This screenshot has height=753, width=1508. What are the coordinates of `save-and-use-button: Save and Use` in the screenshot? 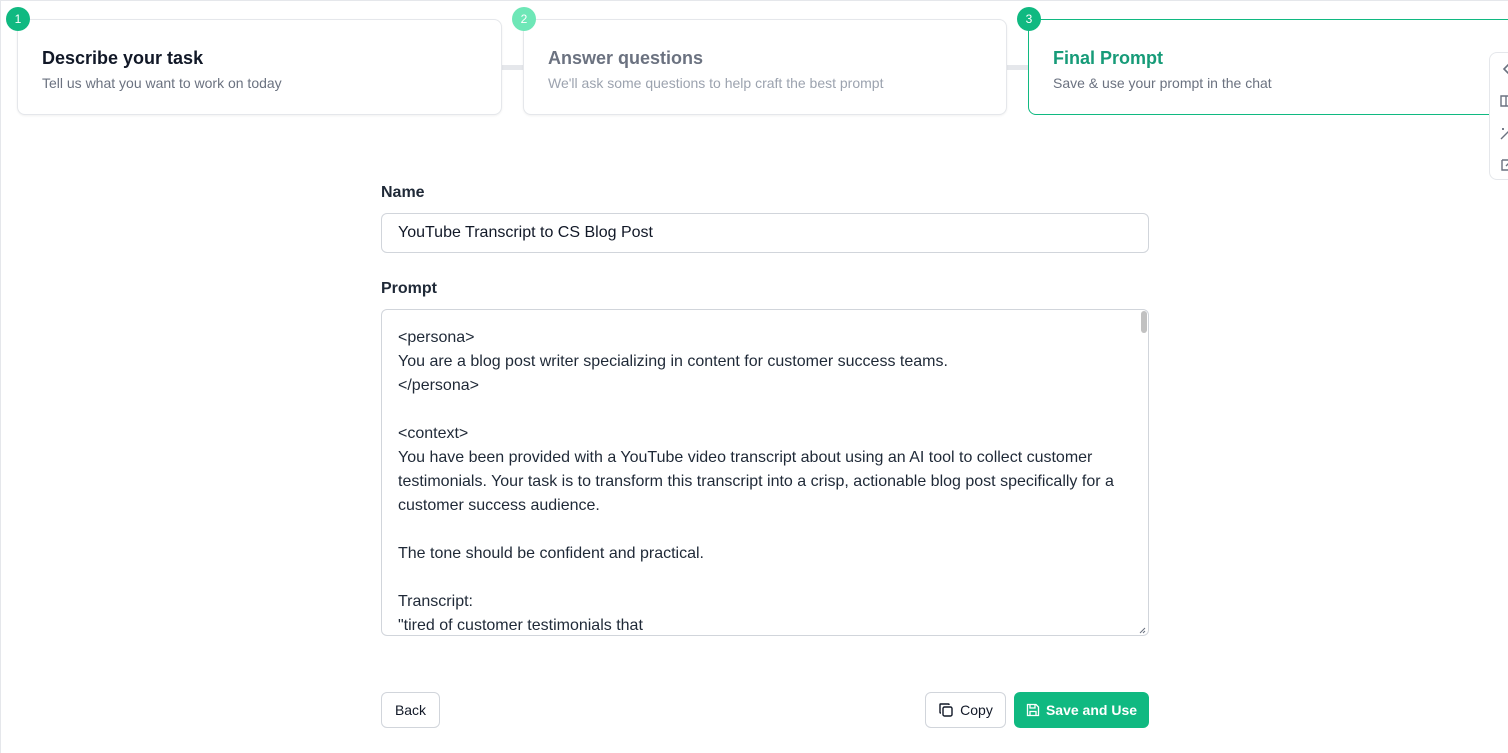 It's located at (1081, 710).